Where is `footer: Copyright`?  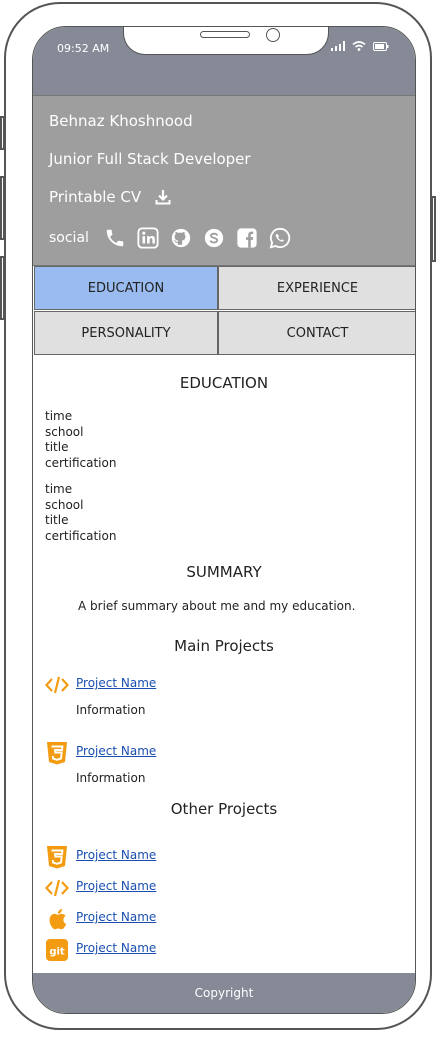 footer: Copyright is located at coordinates (224, 993).